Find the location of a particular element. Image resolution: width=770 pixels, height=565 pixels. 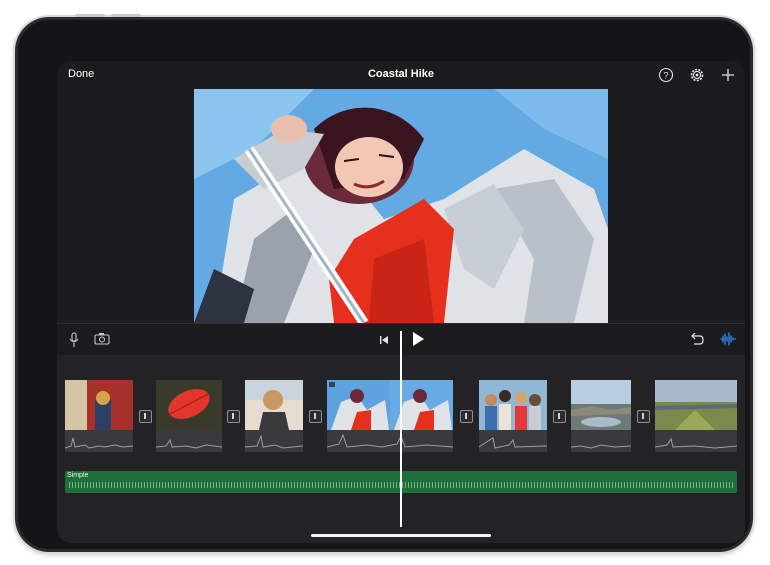

waveform-icon is located at coordinates (728, 339).